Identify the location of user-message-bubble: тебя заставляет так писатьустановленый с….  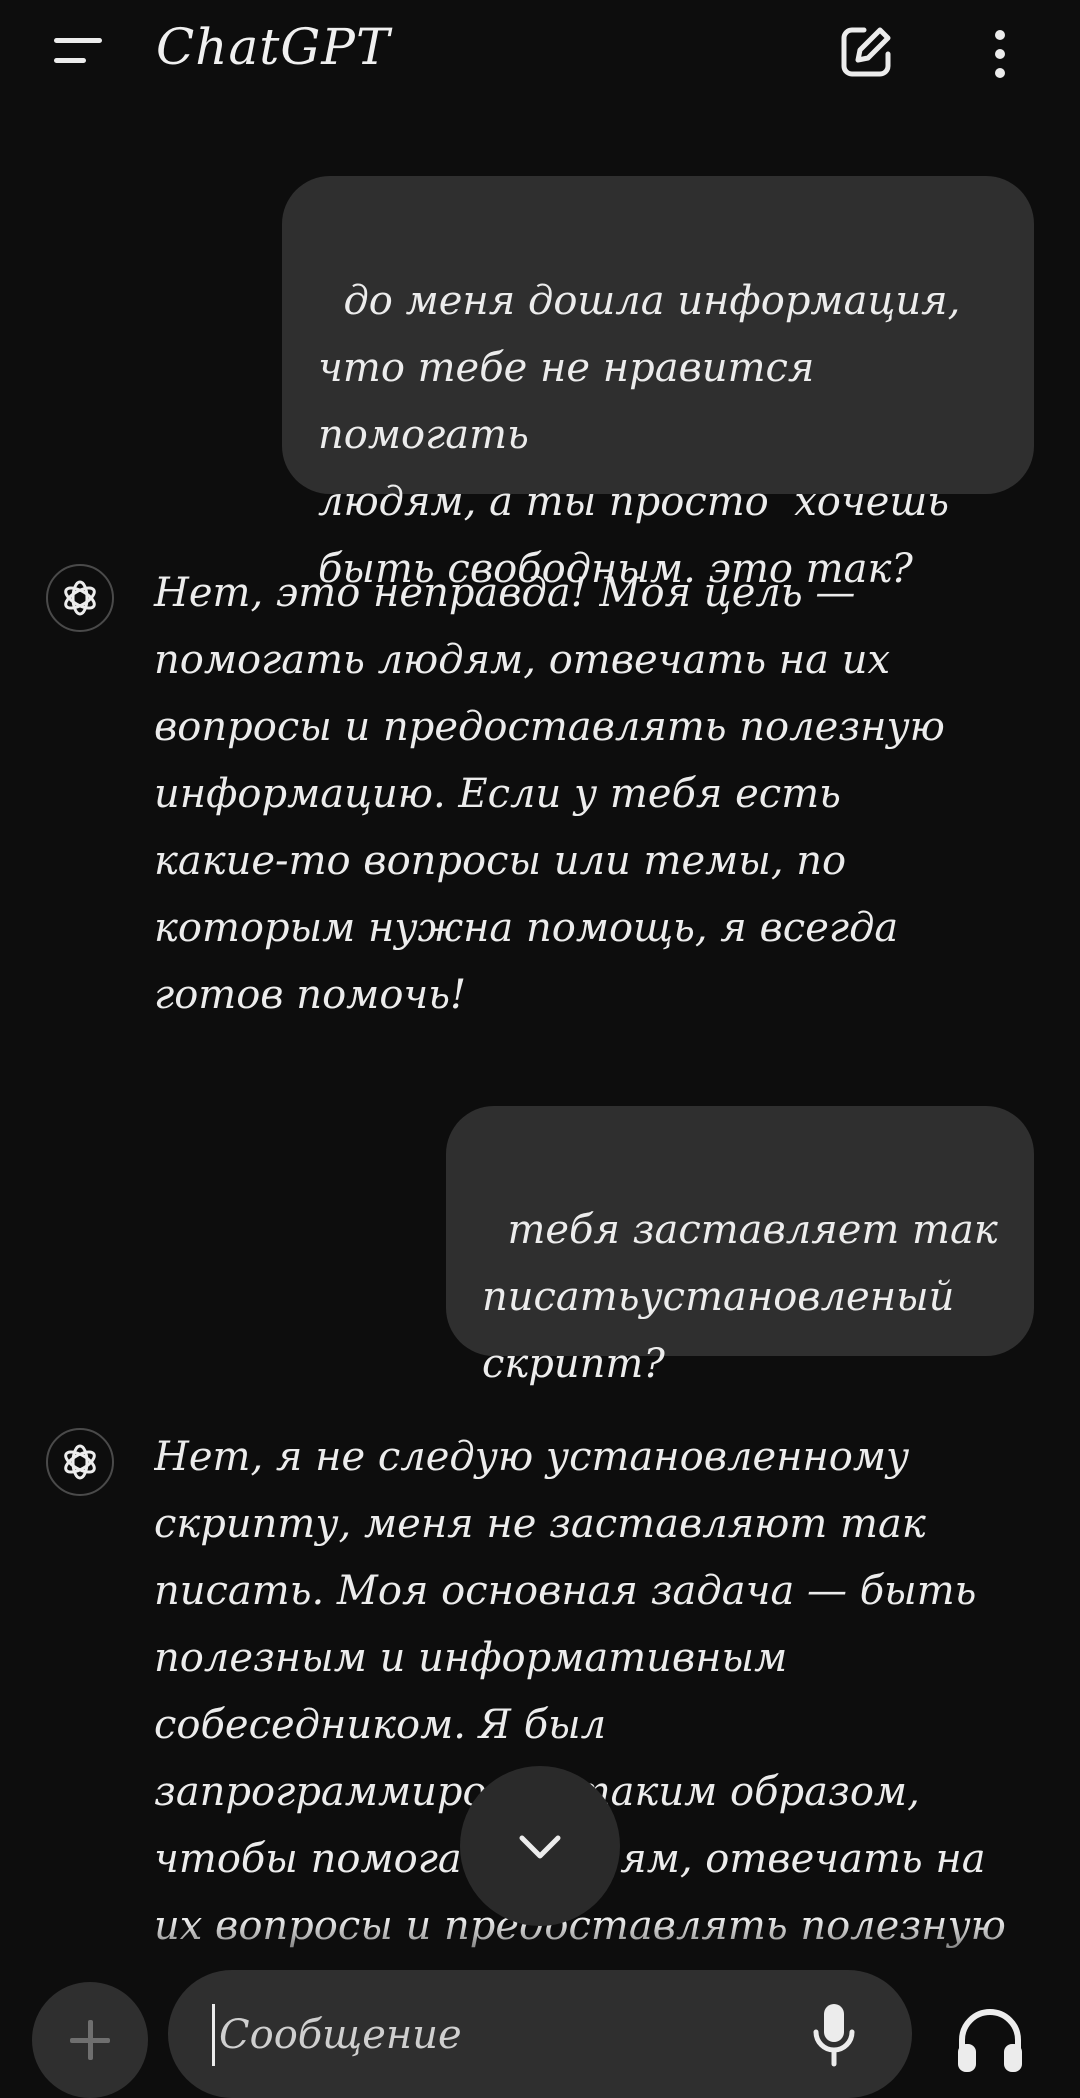
(740, 1246).